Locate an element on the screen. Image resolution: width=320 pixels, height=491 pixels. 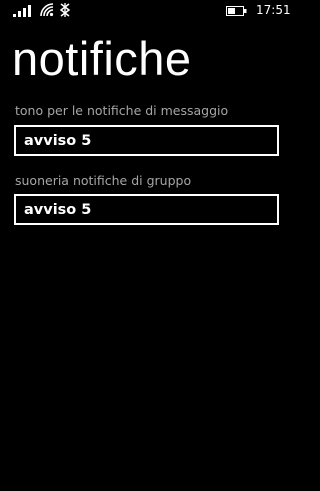
page-title: notifiche is located at coordinates (102, 58).